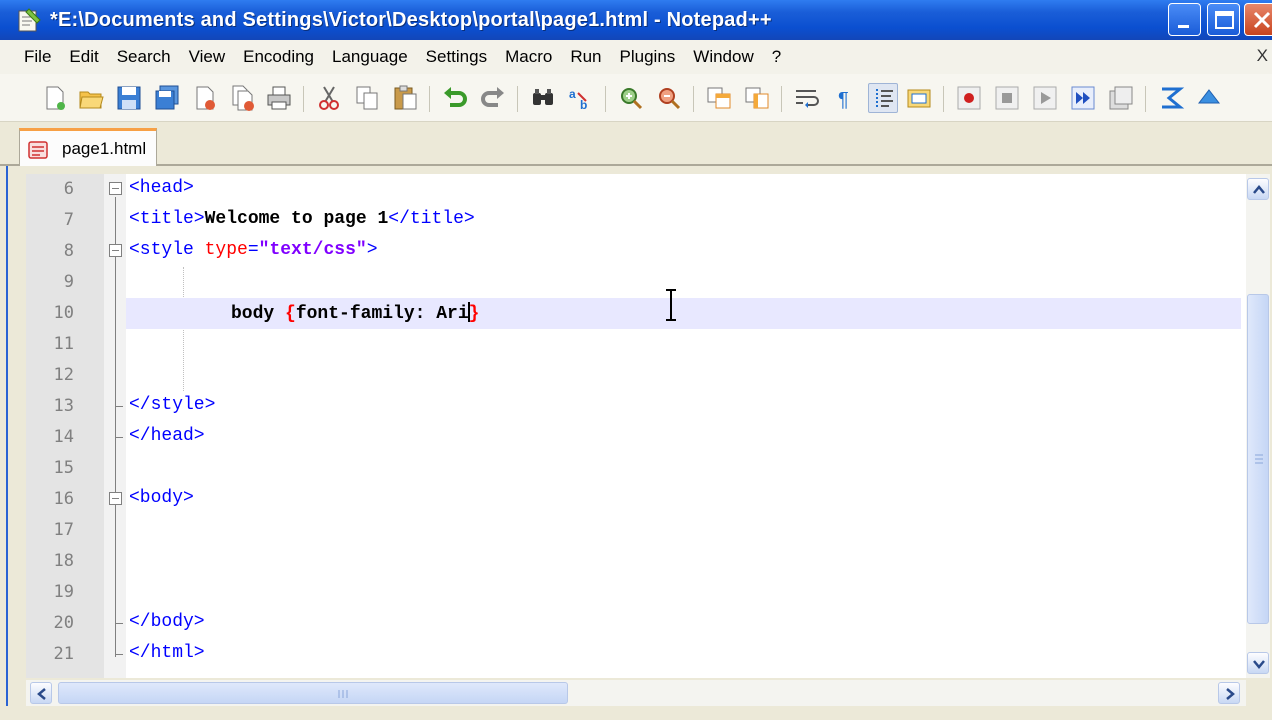 The height and width of the screenshot is (720, 1272). What do you see at coordinates (572, 94) in the screenshot?
I see `svg-text: a` at bounding box center [572, 94].